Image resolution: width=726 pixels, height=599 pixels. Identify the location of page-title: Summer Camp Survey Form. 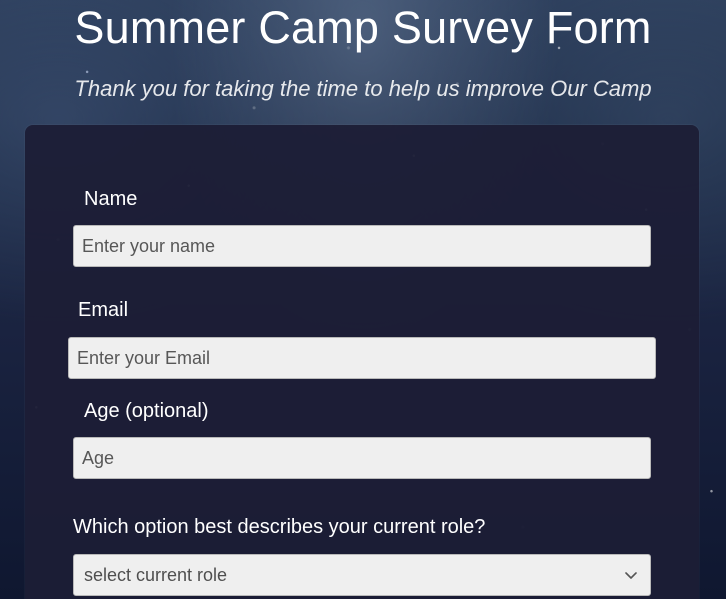
(363, 27).